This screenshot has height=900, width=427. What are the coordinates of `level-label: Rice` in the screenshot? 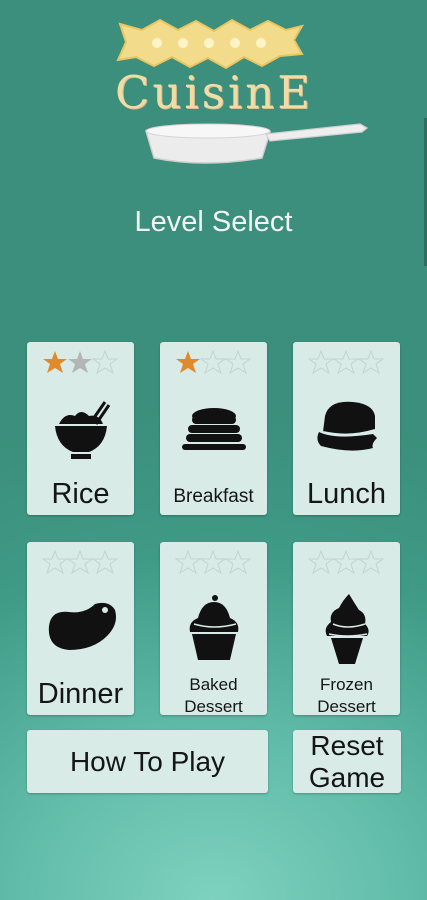 It's located at (80, 494).